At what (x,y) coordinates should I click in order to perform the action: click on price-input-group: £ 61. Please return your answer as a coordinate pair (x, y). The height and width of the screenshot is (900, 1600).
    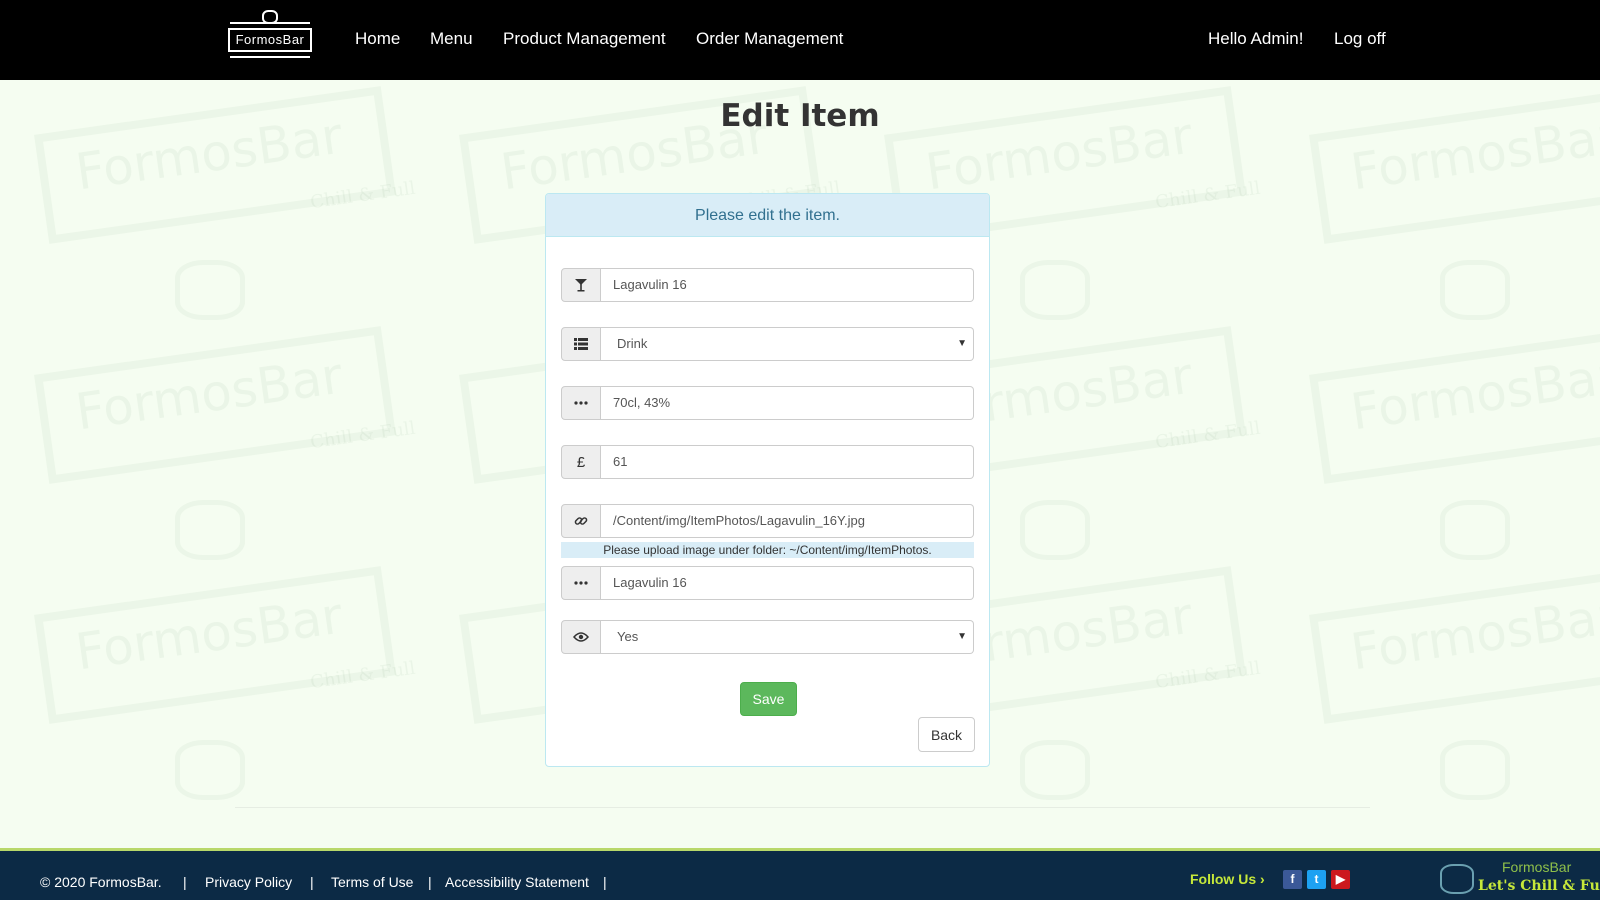
    Looking at the image, I should click on (767, 462).